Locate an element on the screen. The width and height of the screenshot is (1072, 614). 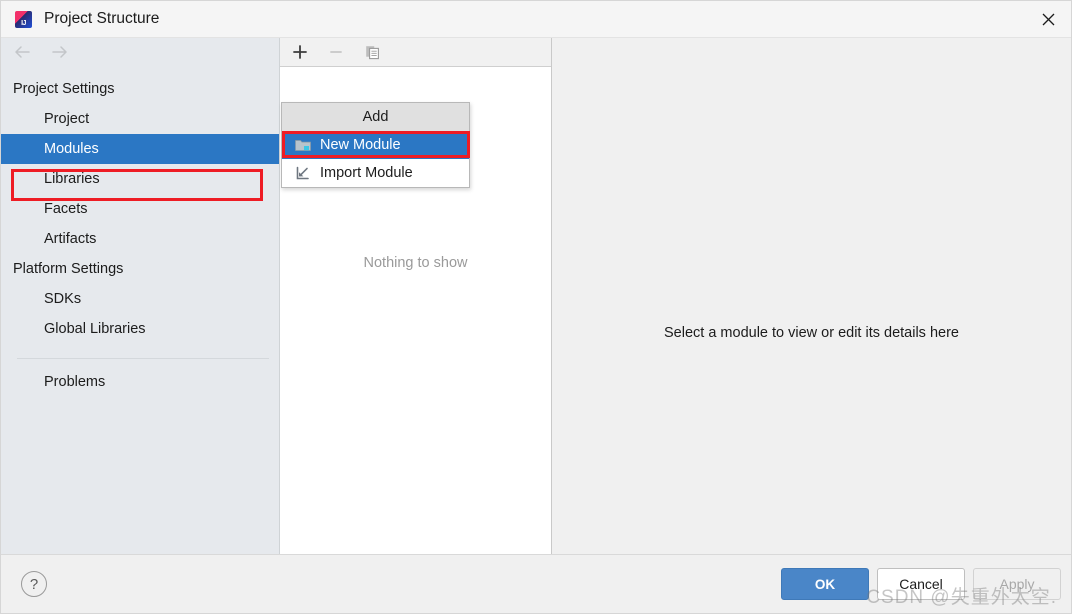
empty-state-text: Nothing to show is located at coordinates (415, 263).